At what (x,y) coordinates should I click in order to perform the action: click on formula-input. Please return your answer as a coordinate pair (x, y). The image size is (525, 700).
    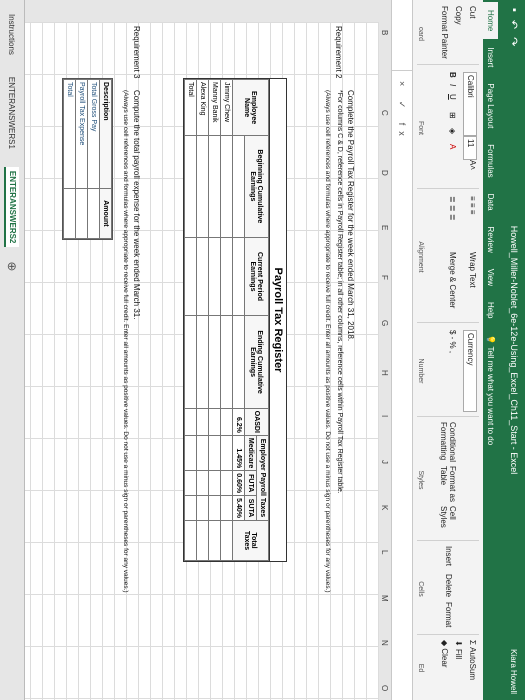
    Looking at the image, I should click on (402, 426).